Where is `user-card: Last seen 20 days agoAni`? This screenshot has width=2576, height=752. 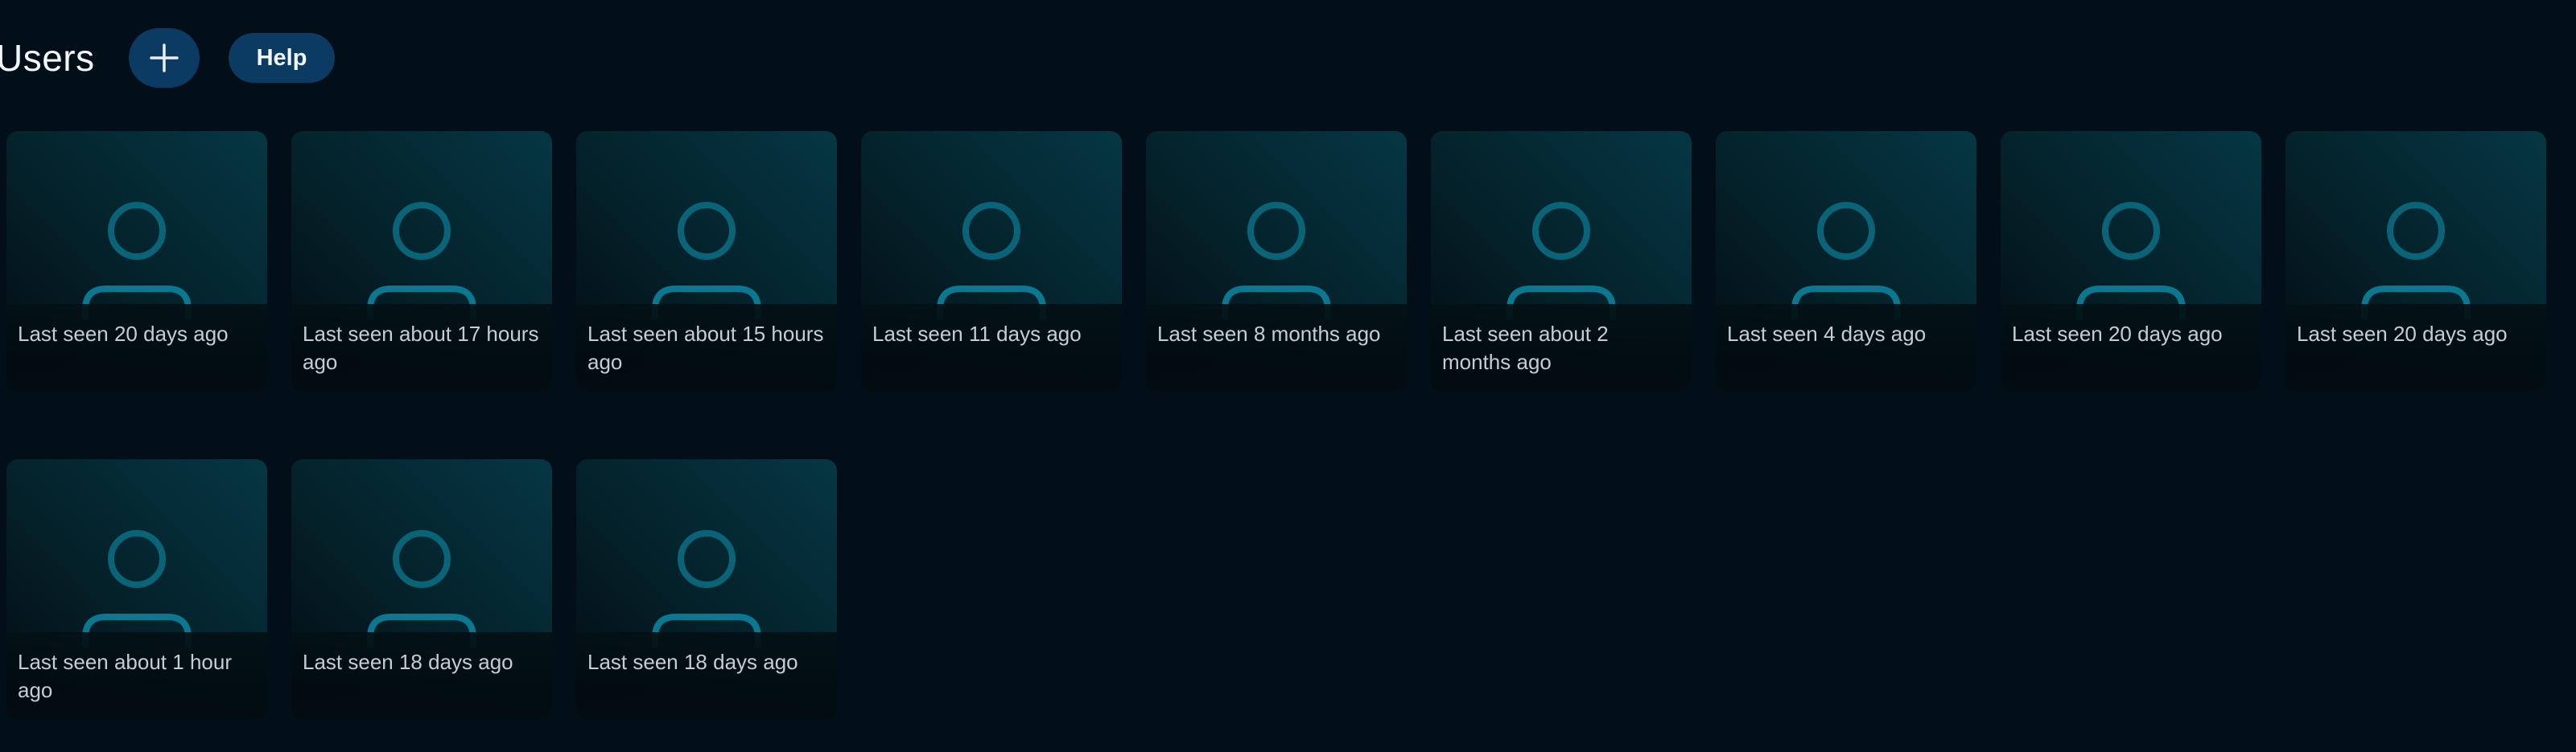 user-card: Last seen 20 days agoAni is located at coordinates (136, 262).